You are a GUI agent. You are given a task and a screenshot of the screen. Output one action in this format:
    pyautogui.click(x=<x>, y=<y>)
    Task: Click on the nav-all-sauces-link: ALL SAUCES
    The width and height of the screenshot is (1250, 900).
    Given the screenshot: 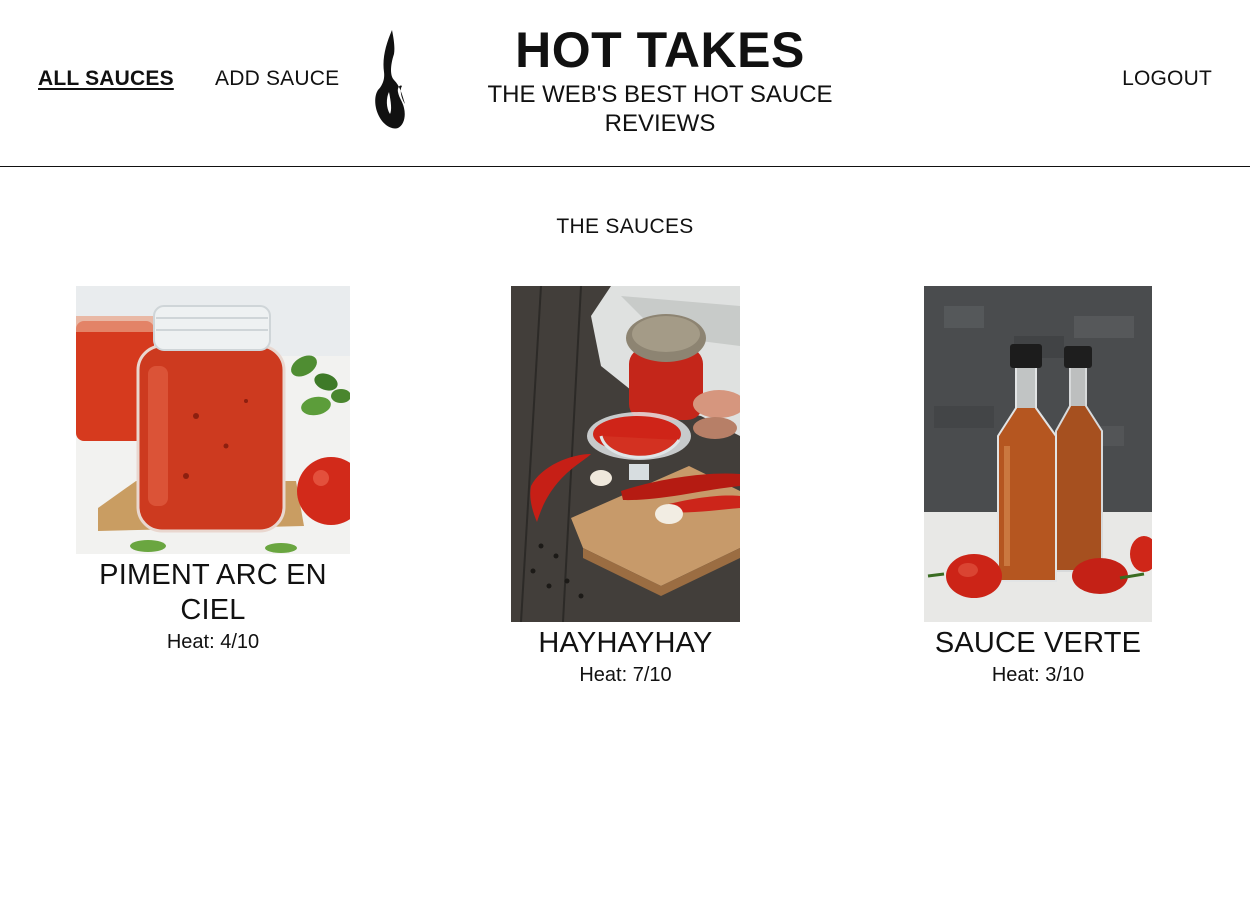 What is the action you would take?
    pyautogui.click(x=106, y=79)
    